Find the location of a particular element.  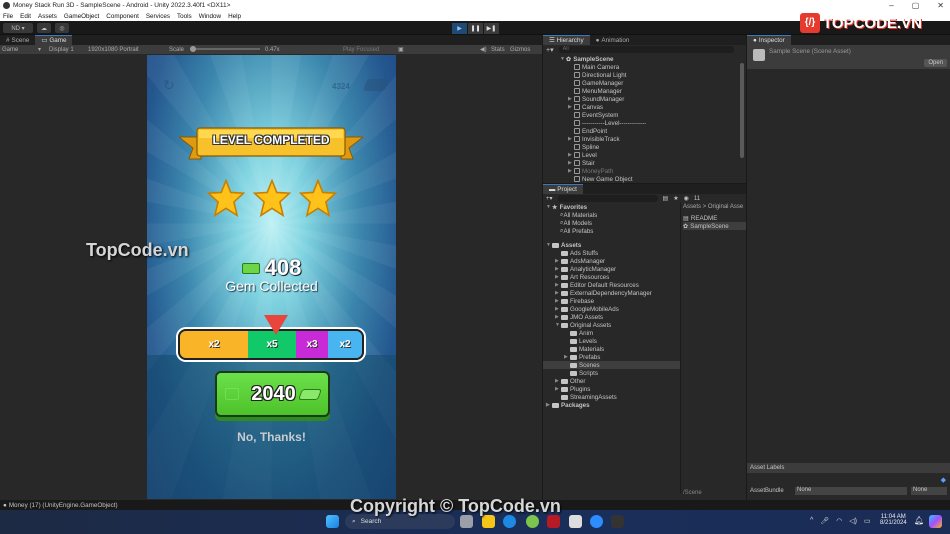

project-folder: Levels is located at coordinates (611, 341).